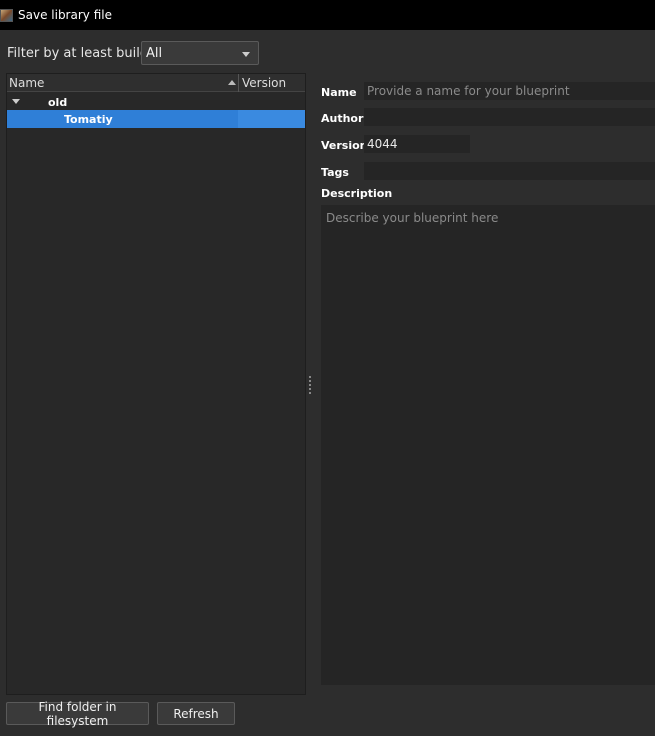 The image size is (655, 736). Describe the element at coordinates (344, 145) in the screenshot. I see `version-label: Version` at that location.